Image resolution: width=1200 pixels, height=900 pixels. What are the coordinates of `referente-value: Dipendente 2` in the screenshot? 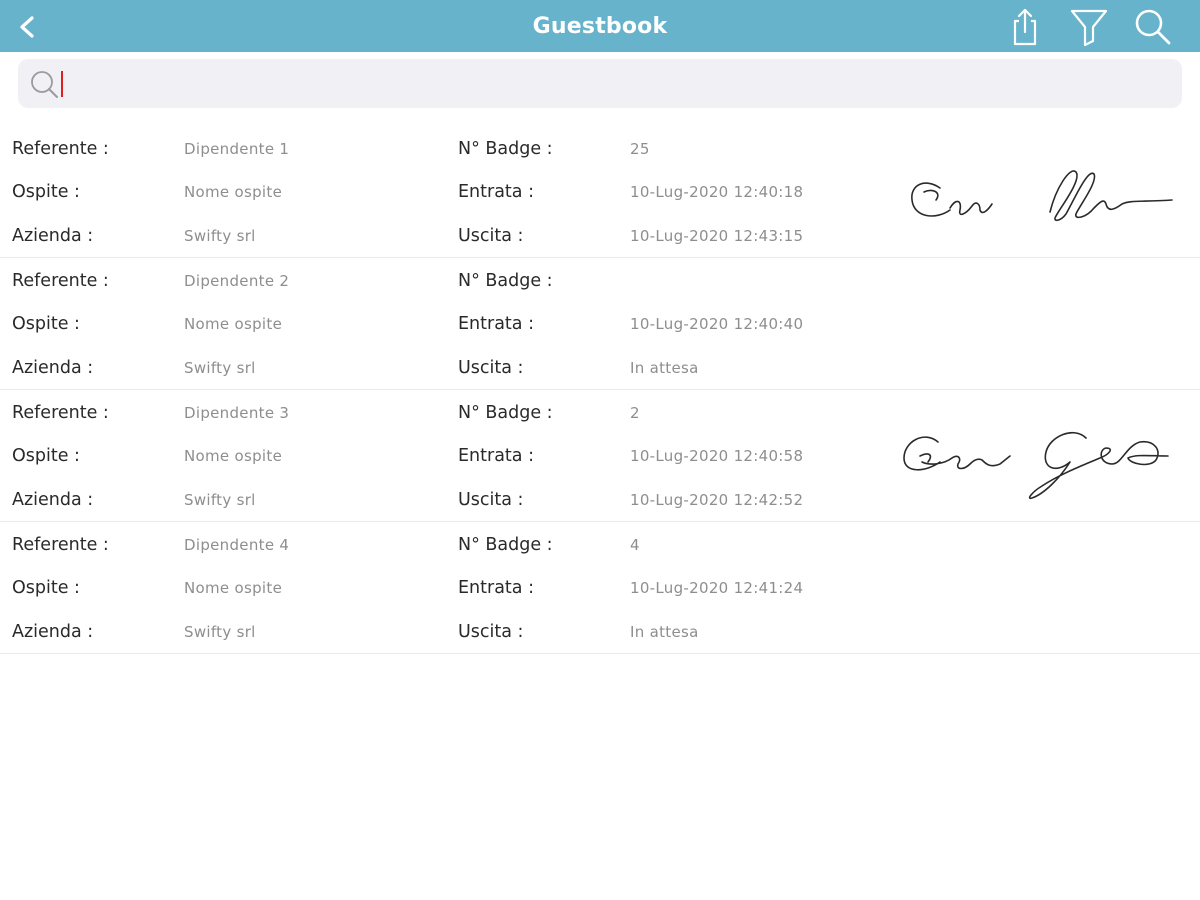 It's located at (237, 281).